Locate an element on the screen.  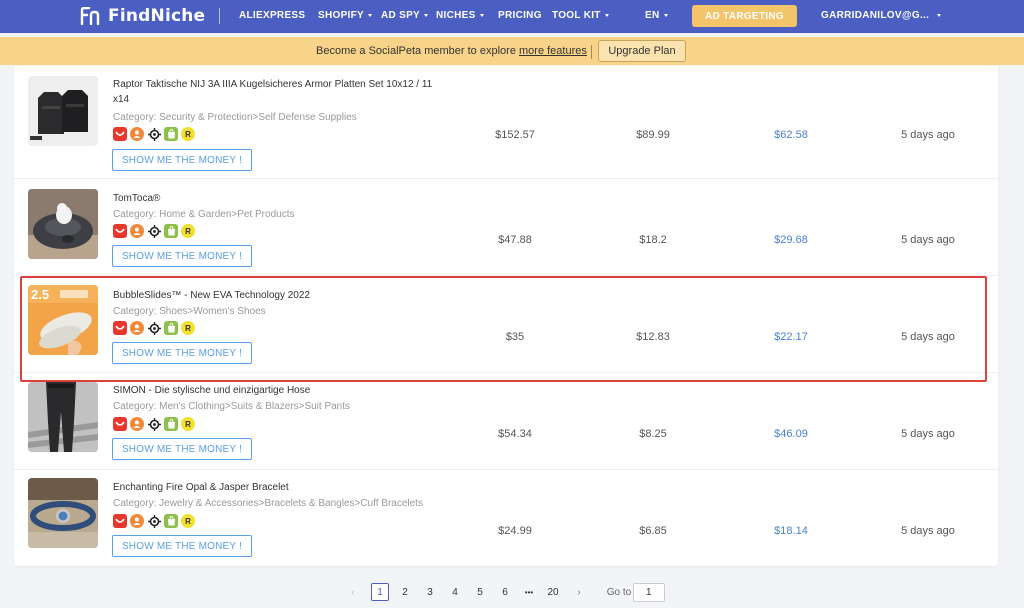
goto-page-input is located at coordinates (649, 592).